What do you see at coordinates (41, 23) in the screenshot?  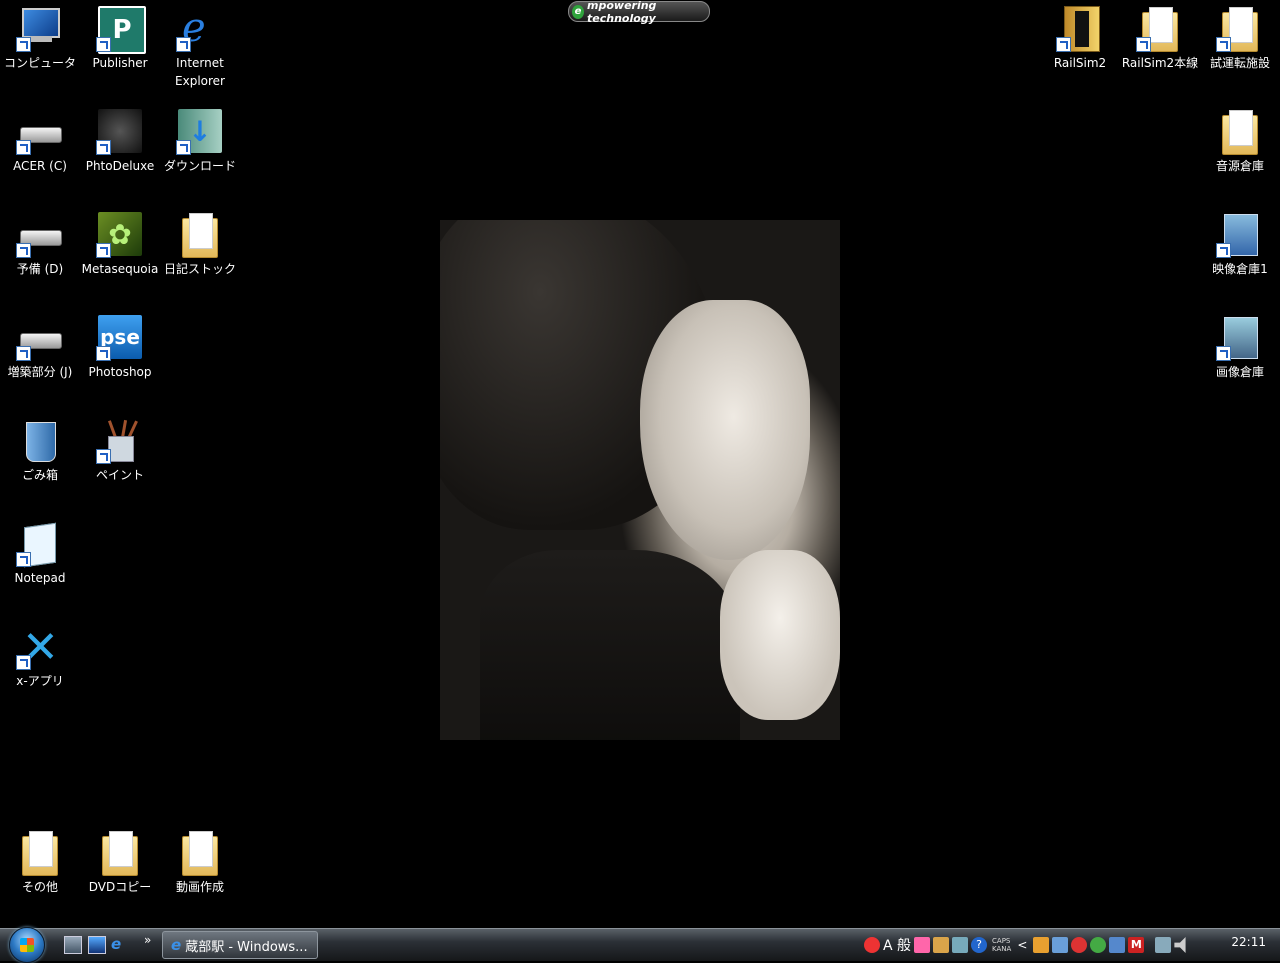 I see `computer-icon` at bounding box center [41, 23].